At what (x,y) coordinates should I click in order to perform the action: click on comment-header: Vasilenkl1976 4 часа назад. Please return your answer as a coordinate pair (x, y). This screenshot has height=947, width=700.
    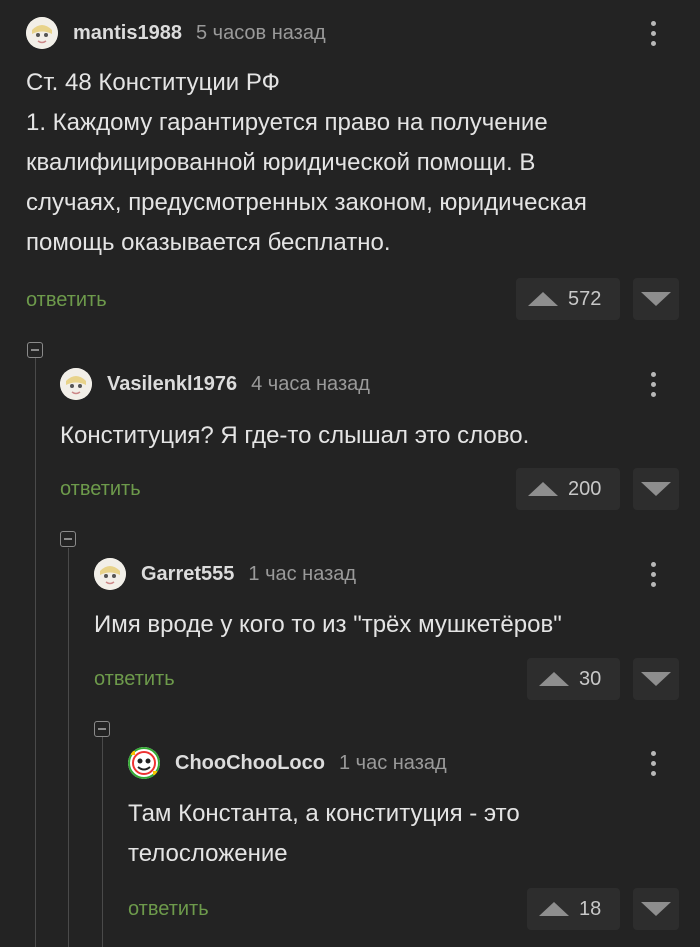
    Looking at the image, I should click on (215, 384).